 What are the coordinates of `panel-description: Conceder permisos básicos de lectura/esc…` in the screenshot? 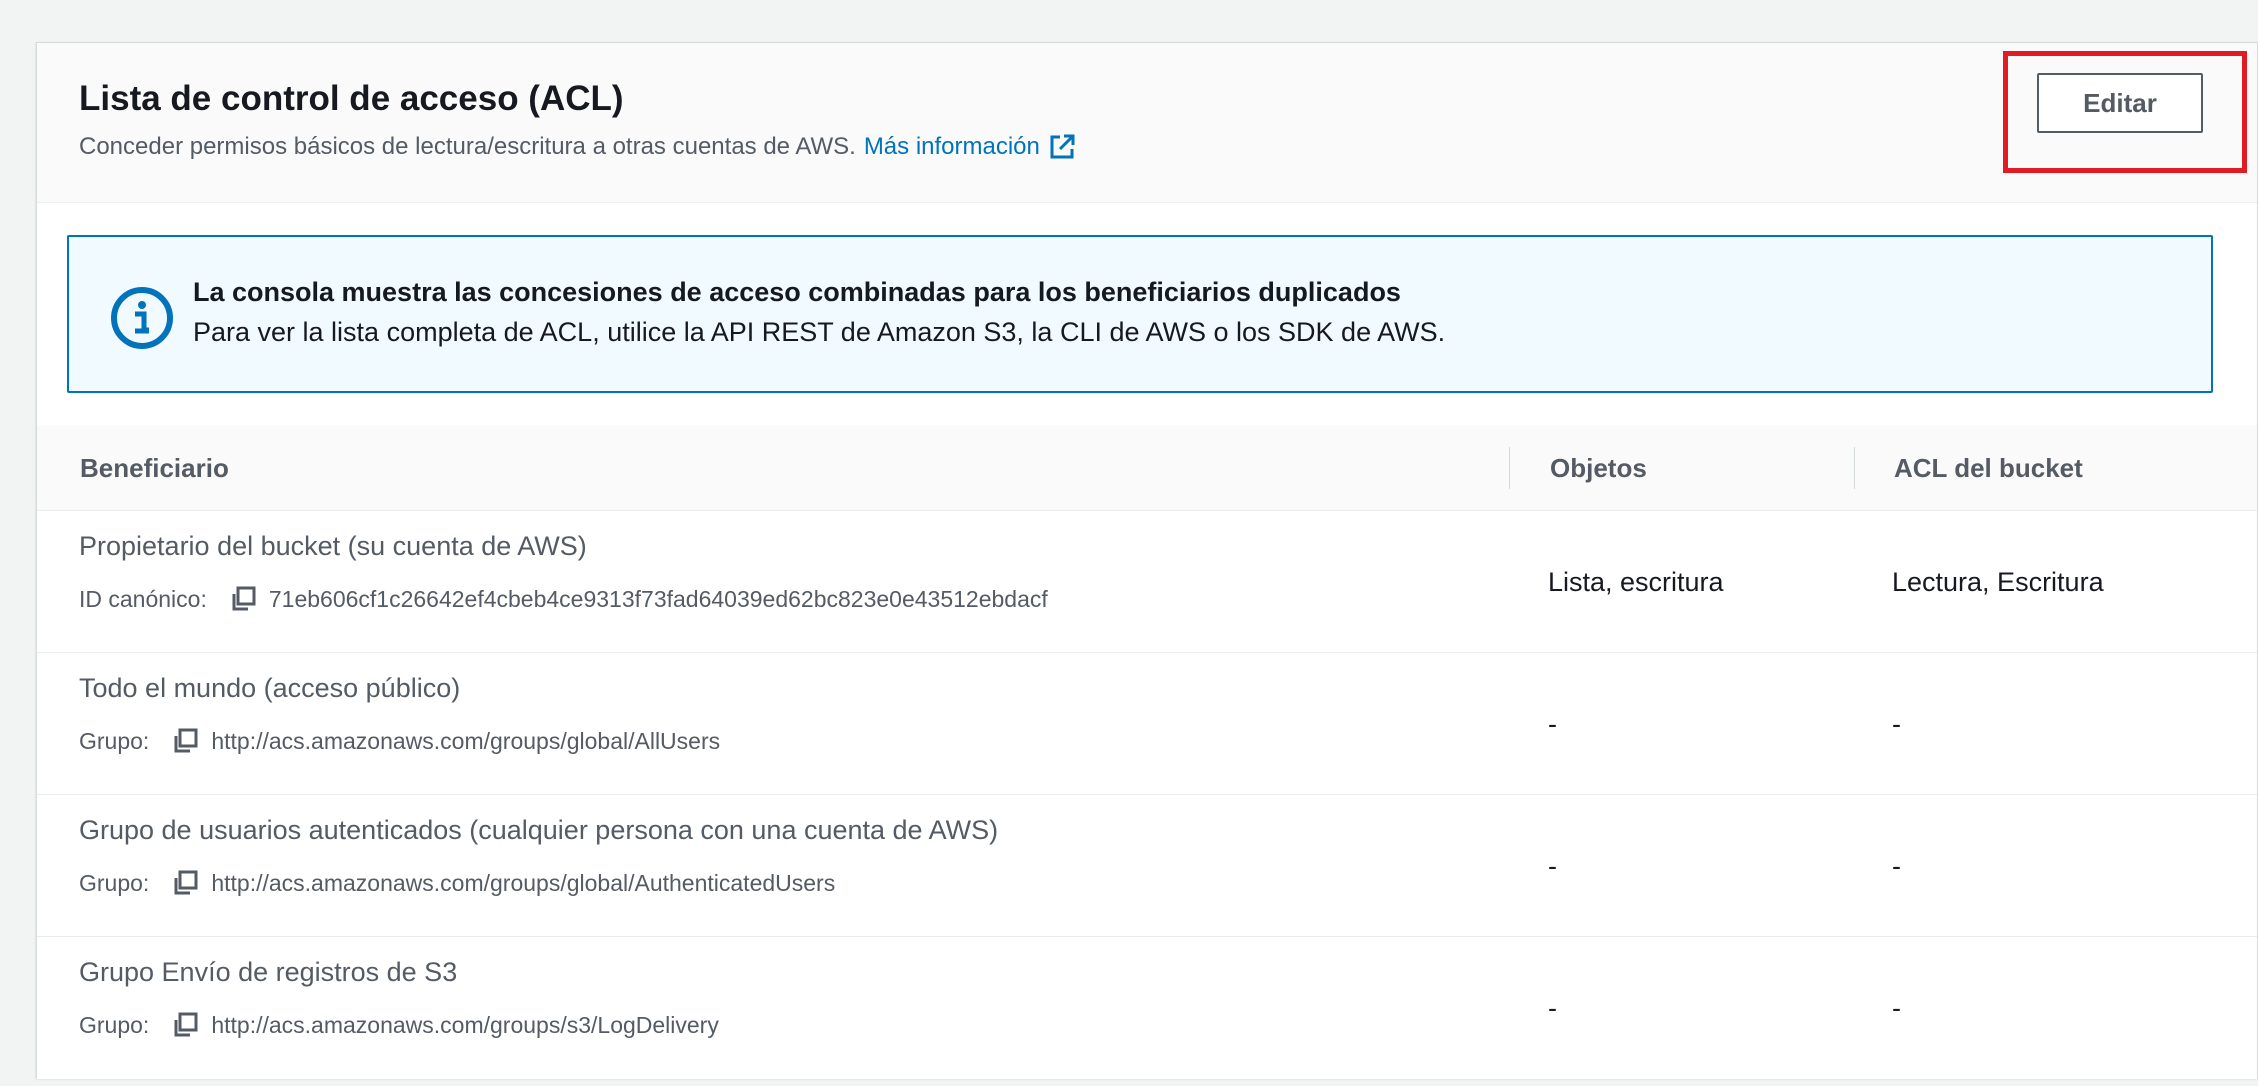 It's located at (577, 147).